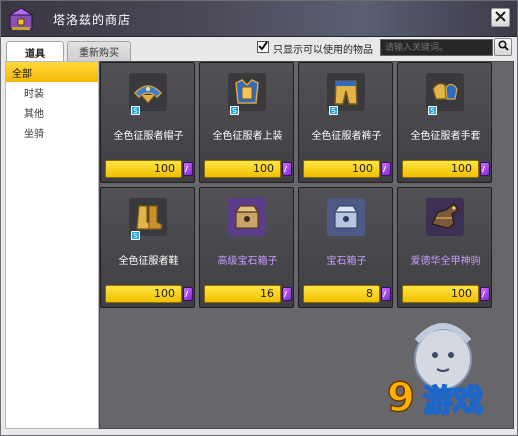  Describe the element at coordinates (148, 136) in the screenshot. I see `item-name: 全色征服者帽子` at that location.